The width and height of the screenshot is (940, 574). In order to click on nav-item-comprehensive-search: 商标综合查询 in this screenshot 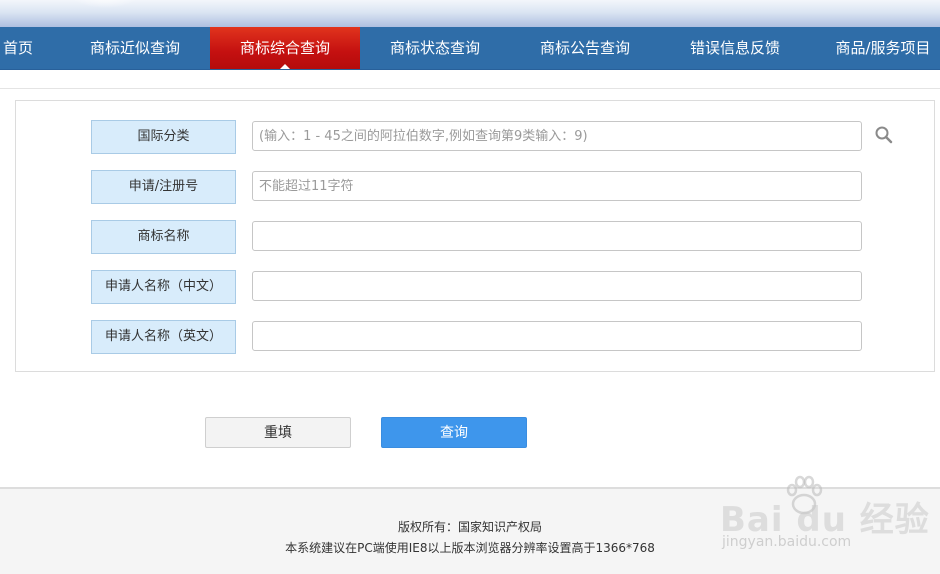, I will do `click(285, 48)`.